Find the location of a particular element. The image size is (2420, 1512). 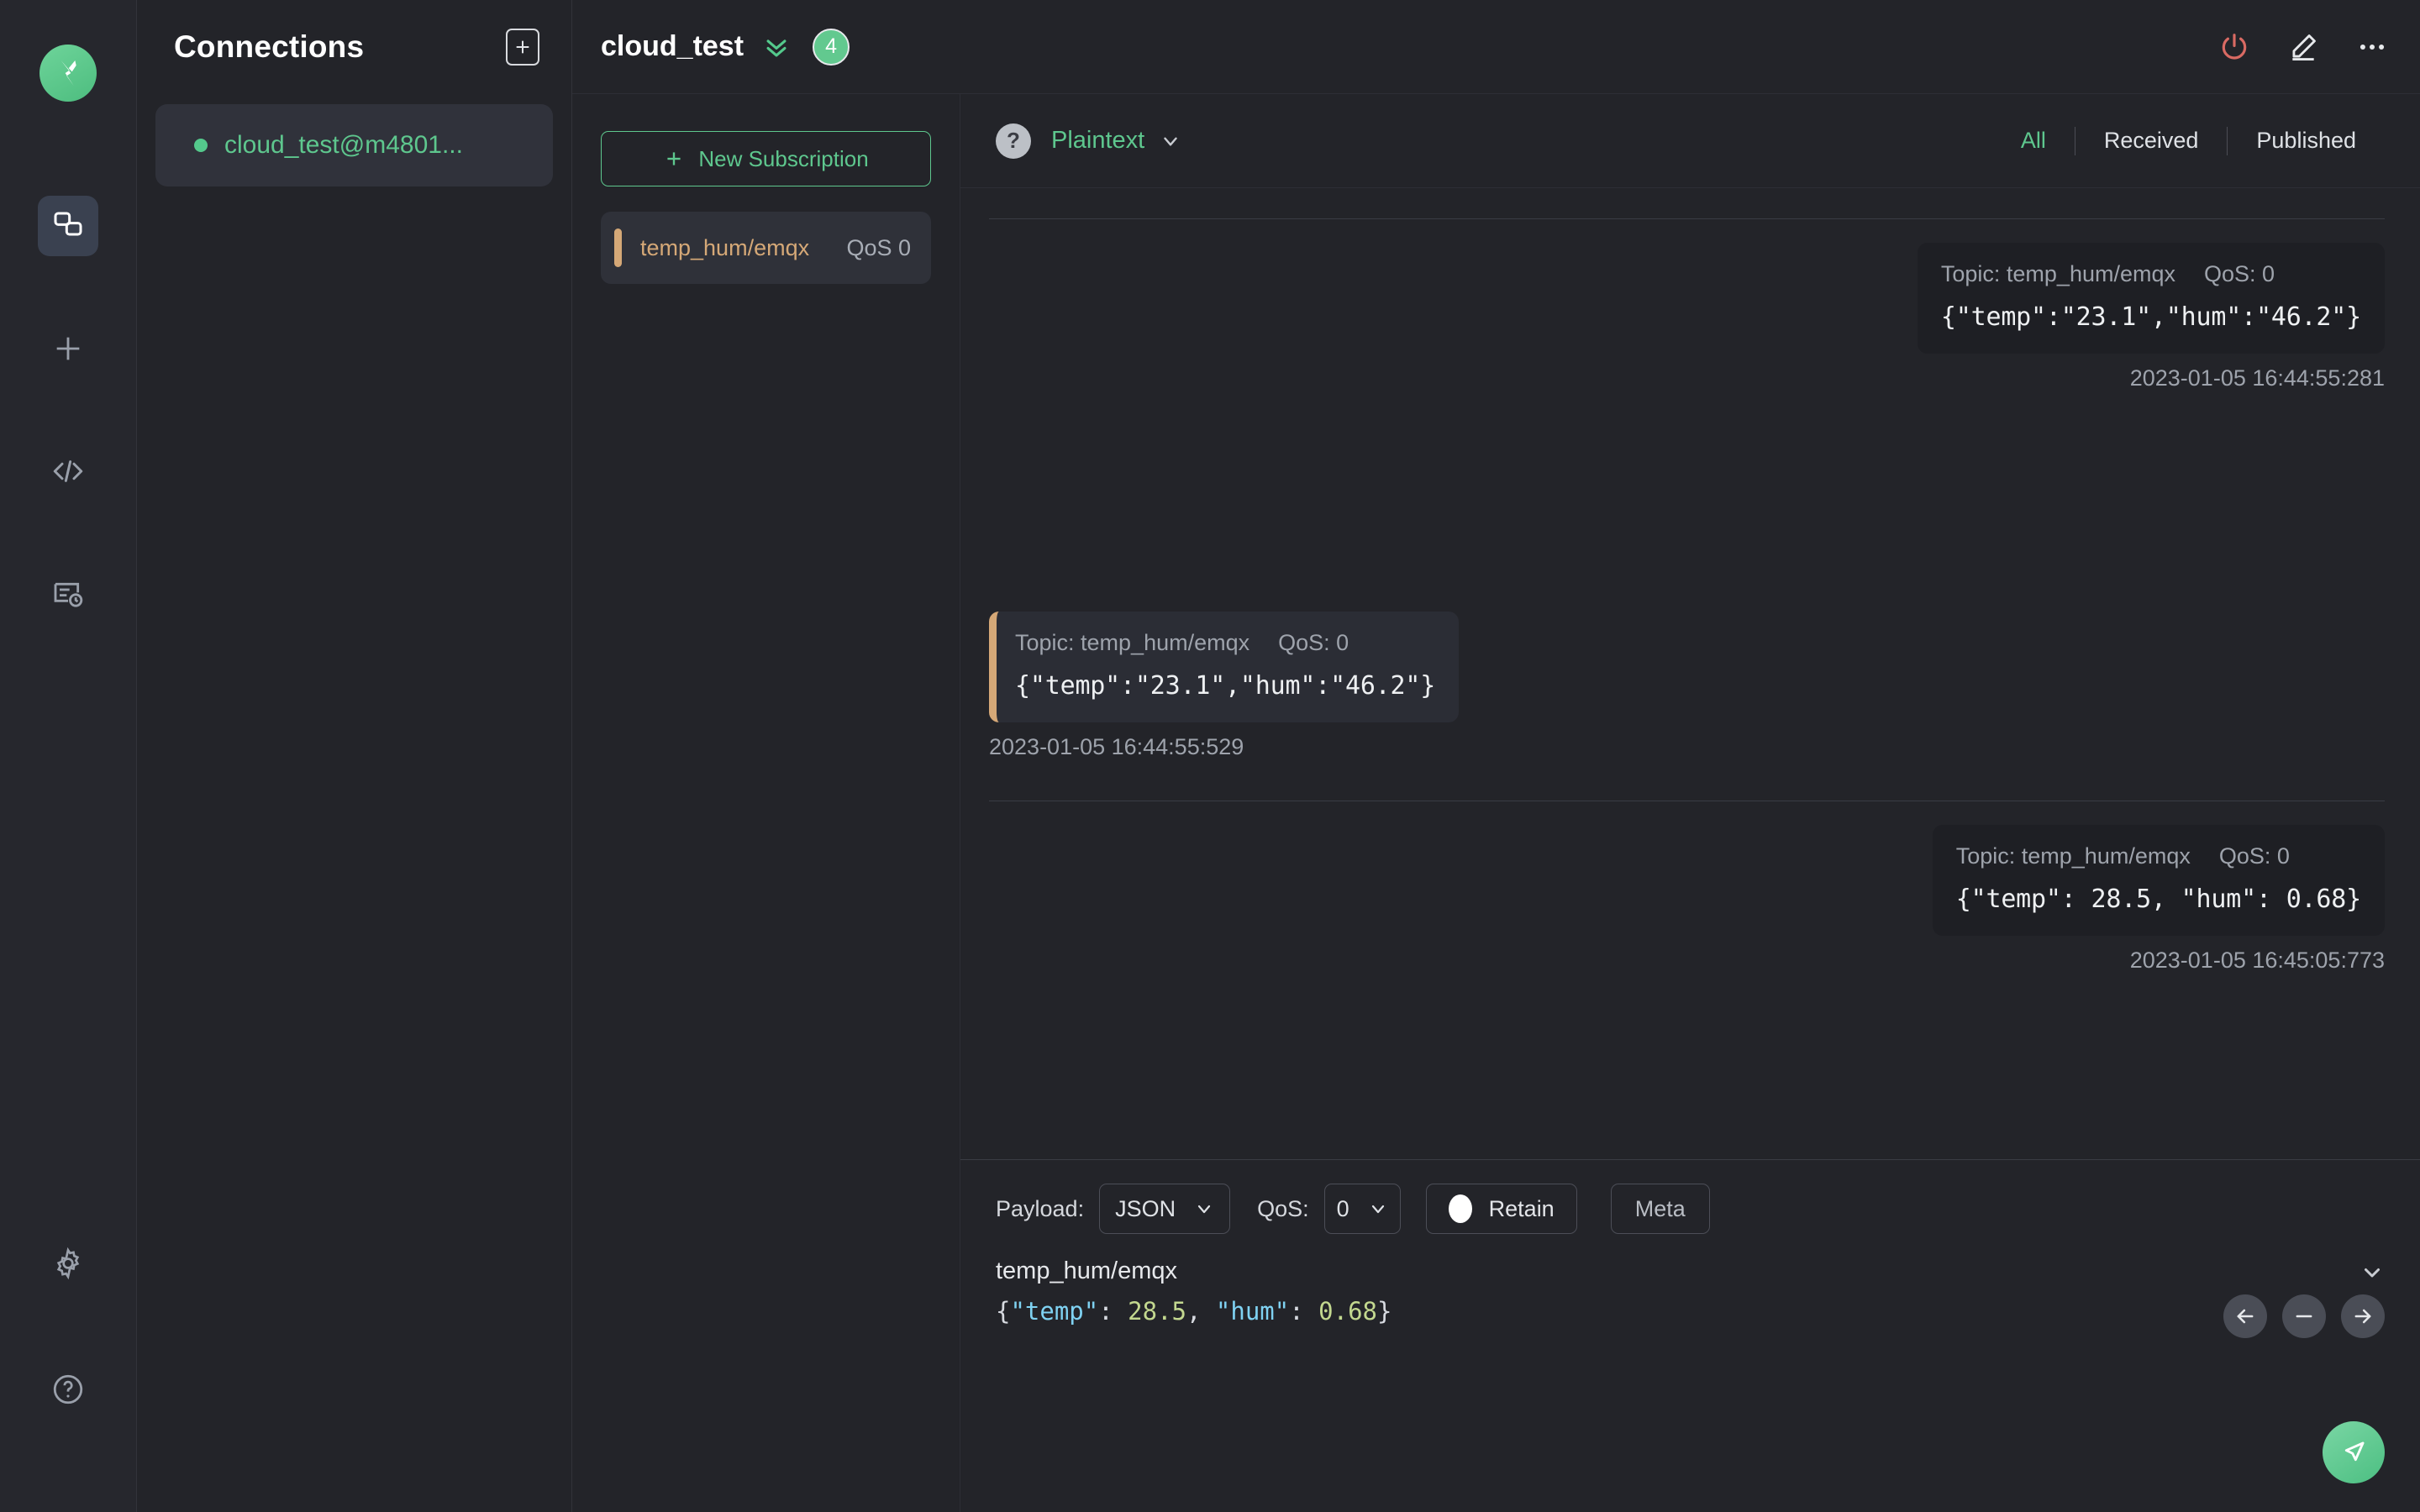

send-icon is located at coordinates (2354, 1451).